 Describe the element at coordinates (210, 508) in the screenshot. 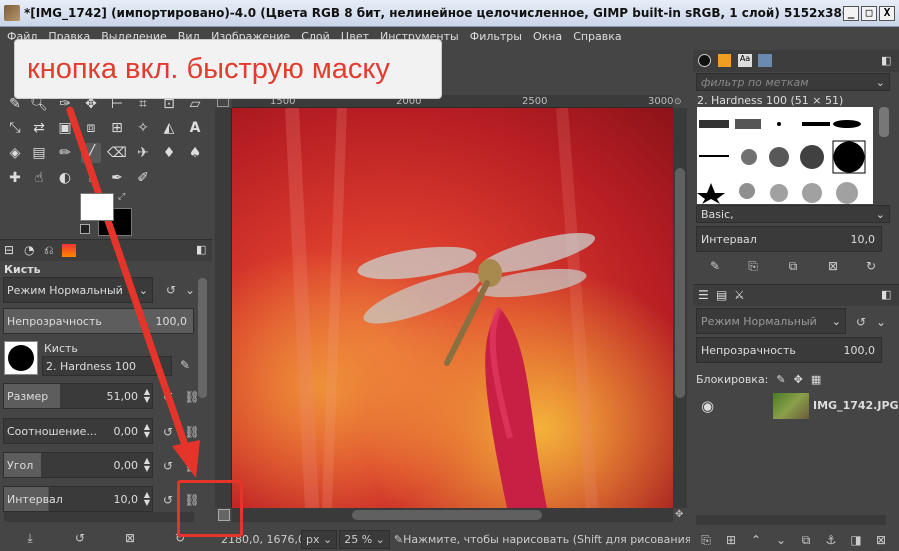

I see `quick-mask-highlight-box` at that location.